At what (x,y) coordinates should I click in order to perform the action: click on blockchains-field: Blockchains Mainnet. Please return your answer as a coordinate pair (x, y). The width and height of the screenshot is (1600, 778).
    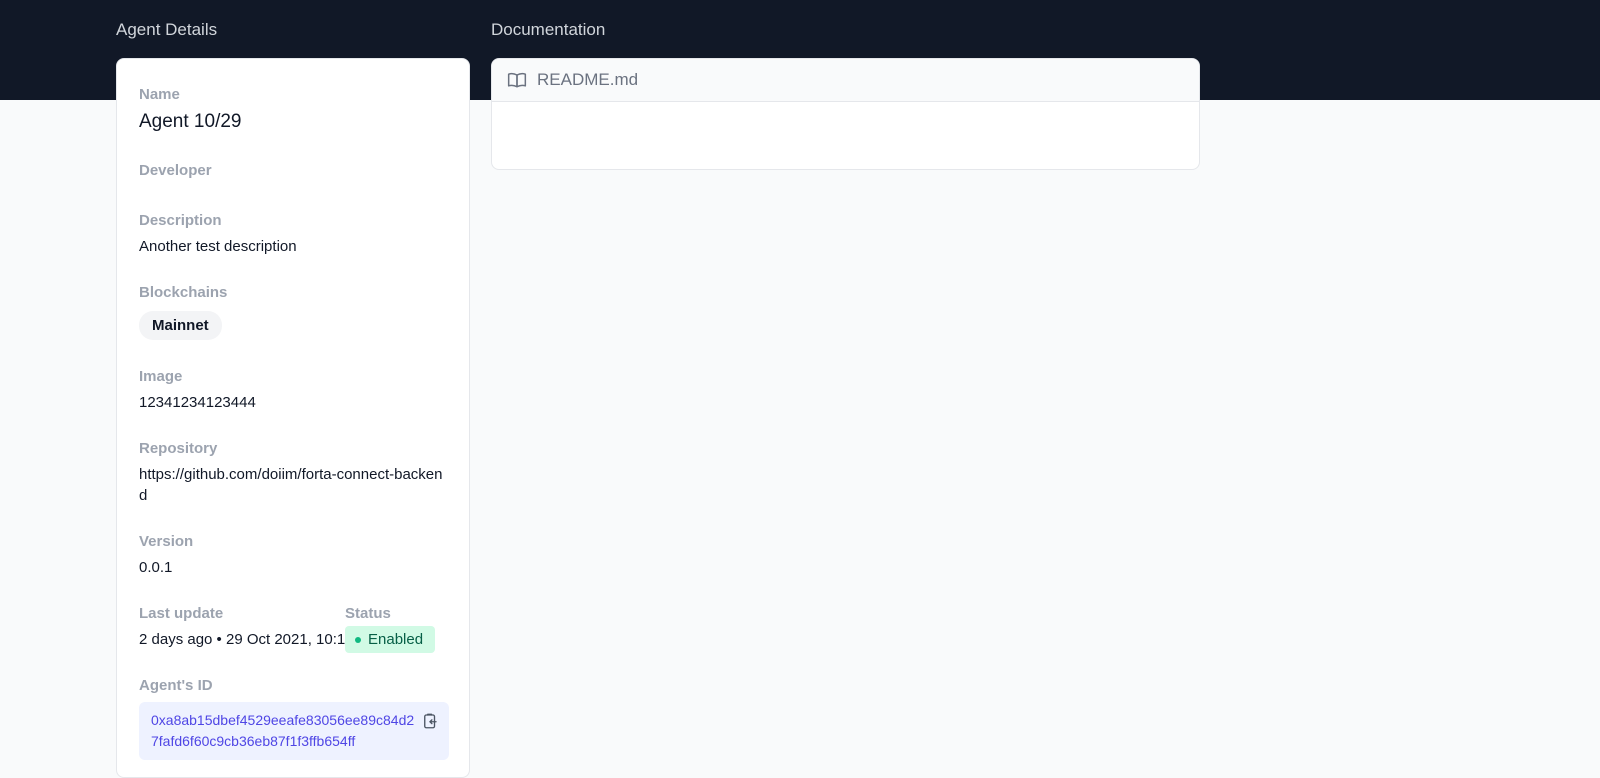
    Looking at the image, I should click on (295, 312).